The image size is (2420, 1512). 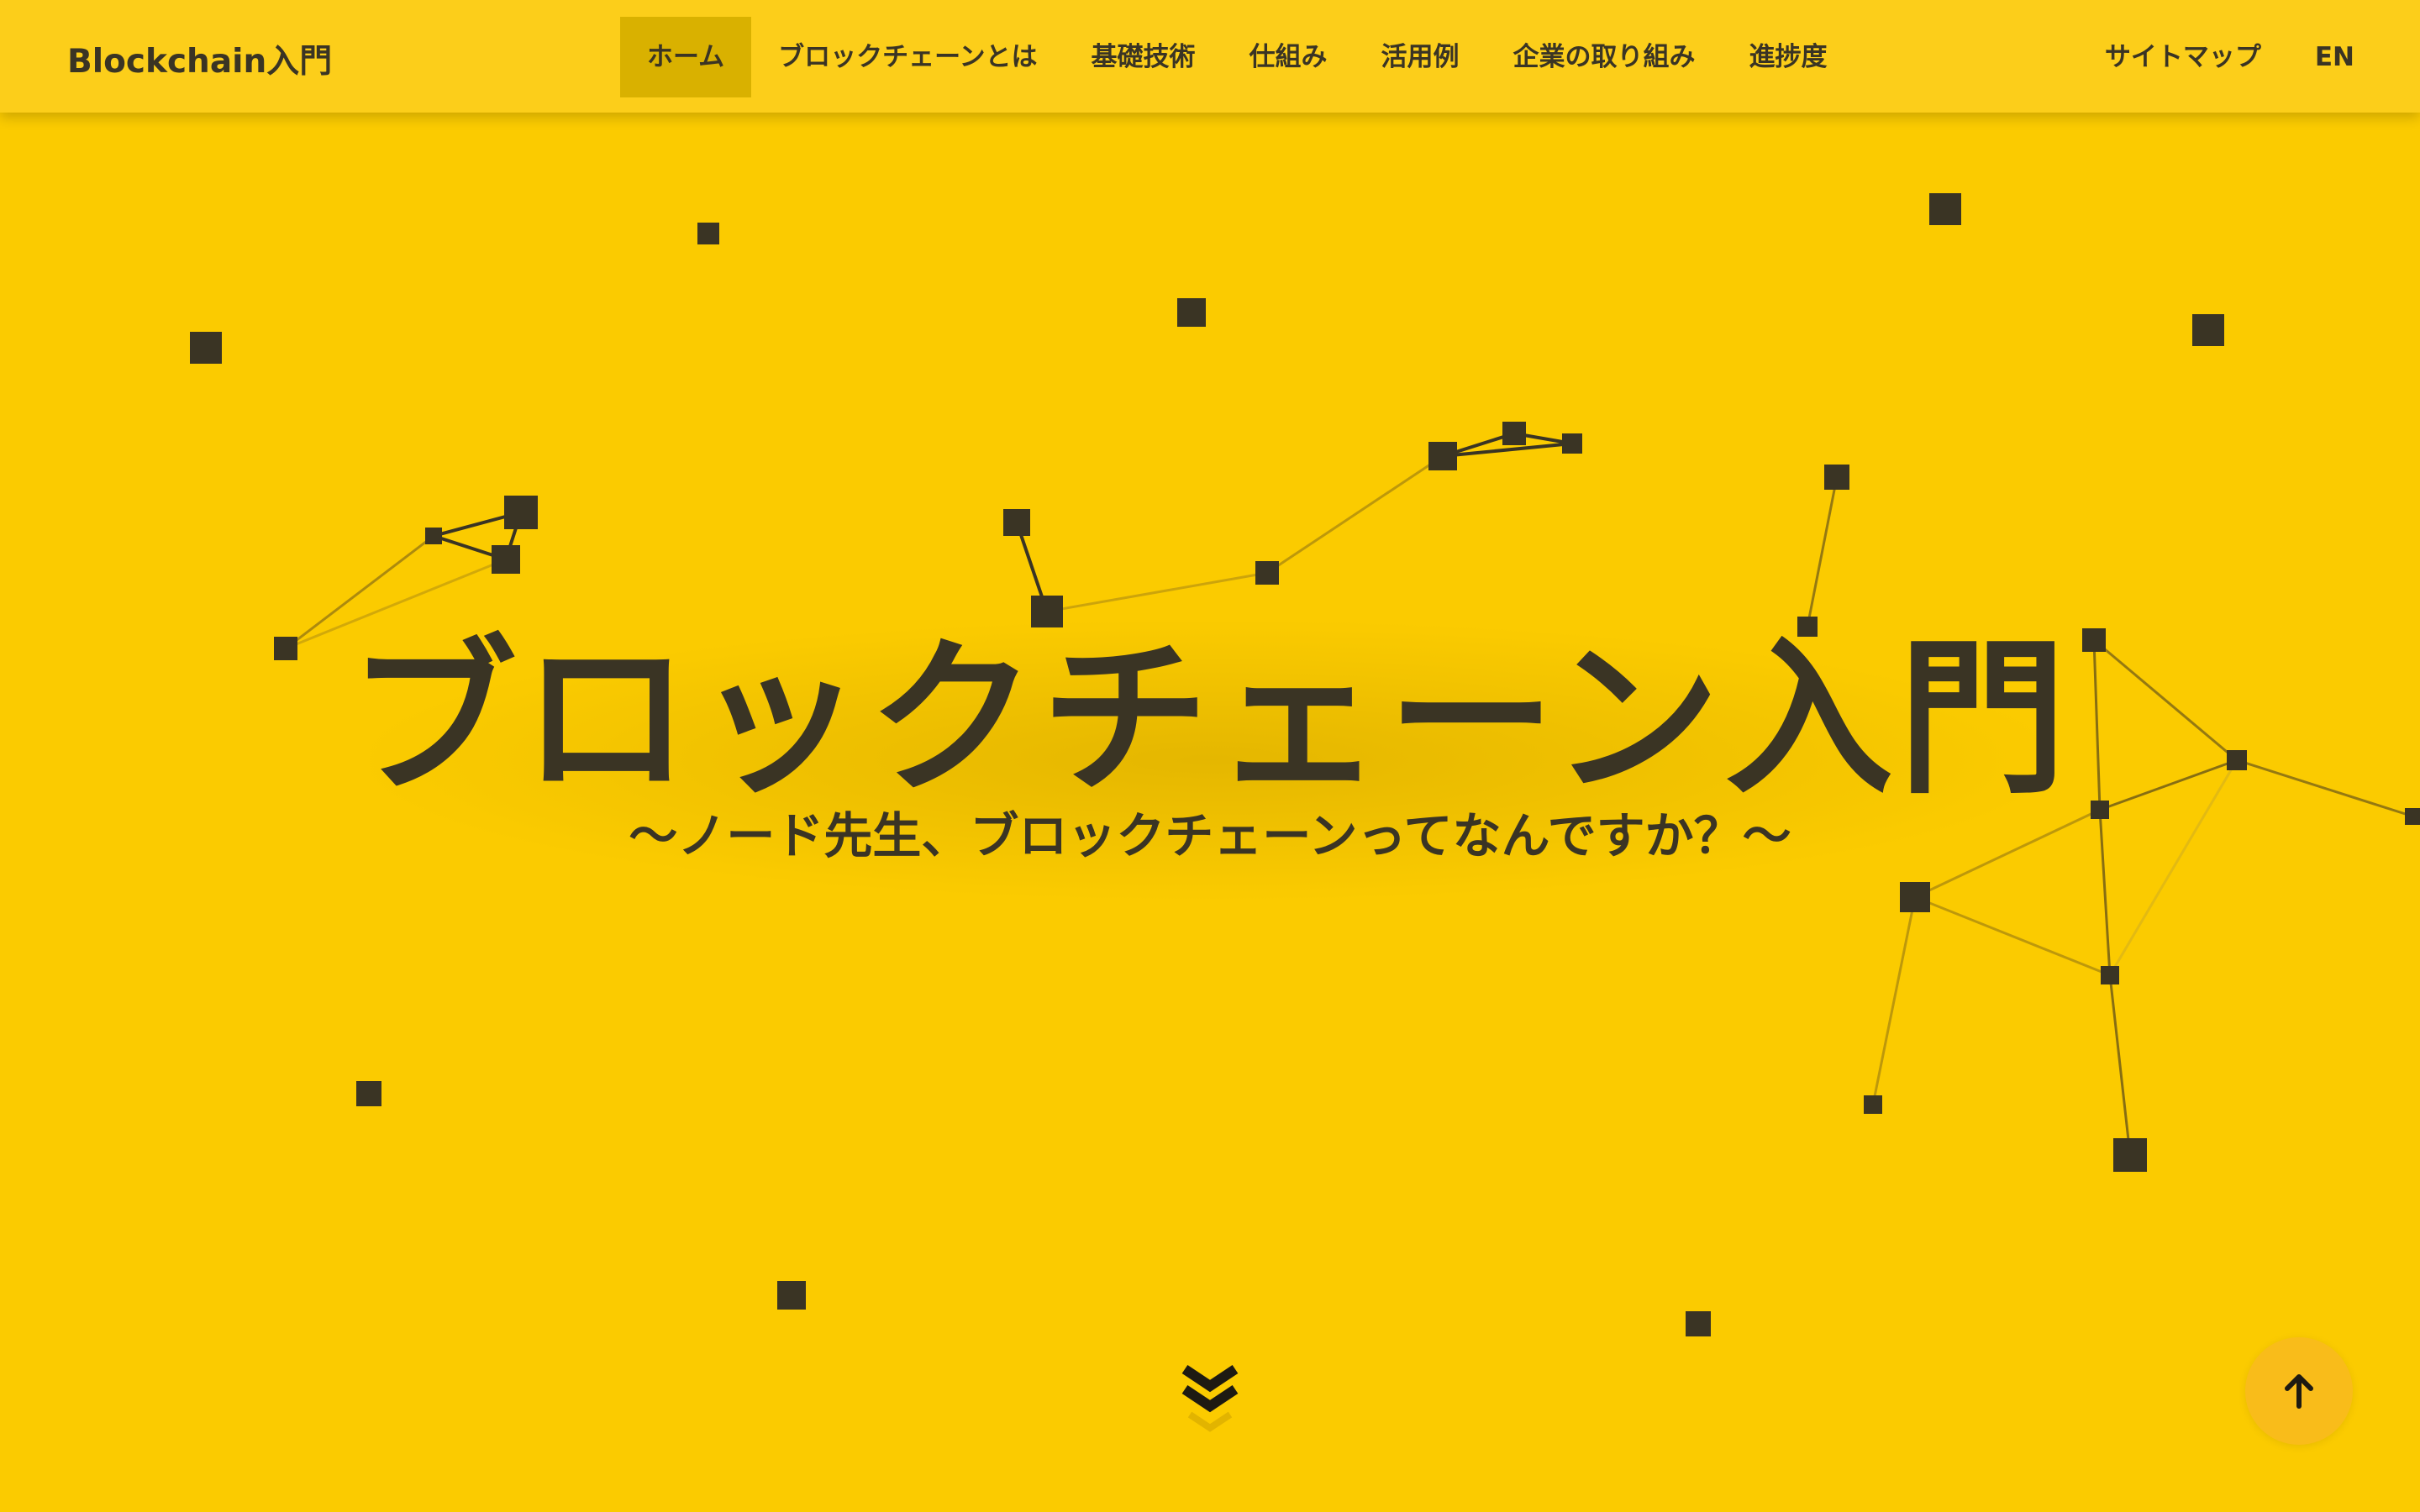 I want to click on scroll-down-button, so click(x=1210, y=1398).